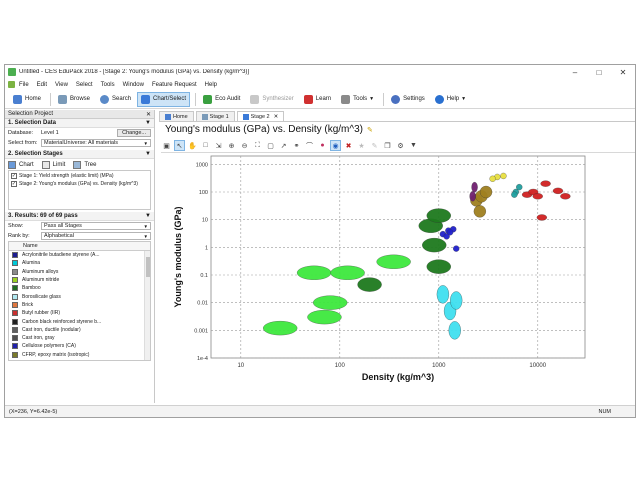 This screenshot has width=640, height=480. I want to click on section-selection-data: 1. Selection Data ▼, so click(79, 123).